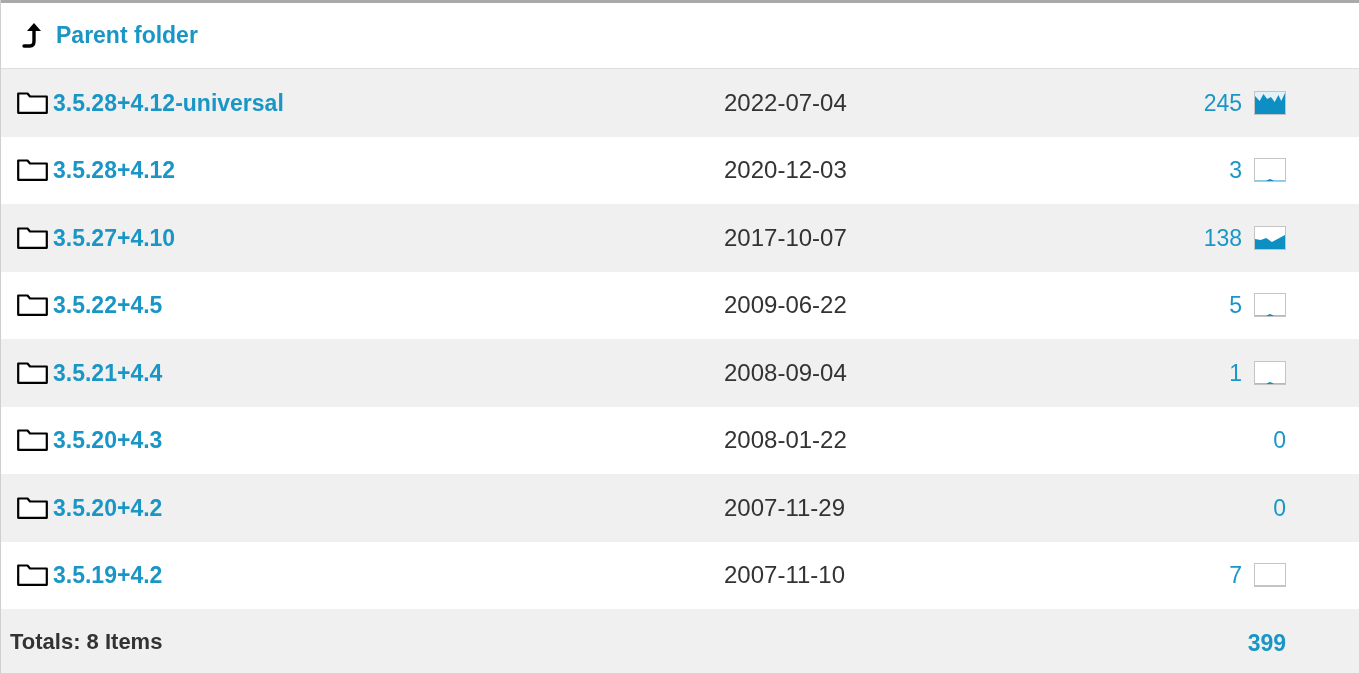 This screenshot has width=1359, height=673. Describe the element at coordinates (1235, 372) in the screenshot. I see `download-count-link: 1` at that location.